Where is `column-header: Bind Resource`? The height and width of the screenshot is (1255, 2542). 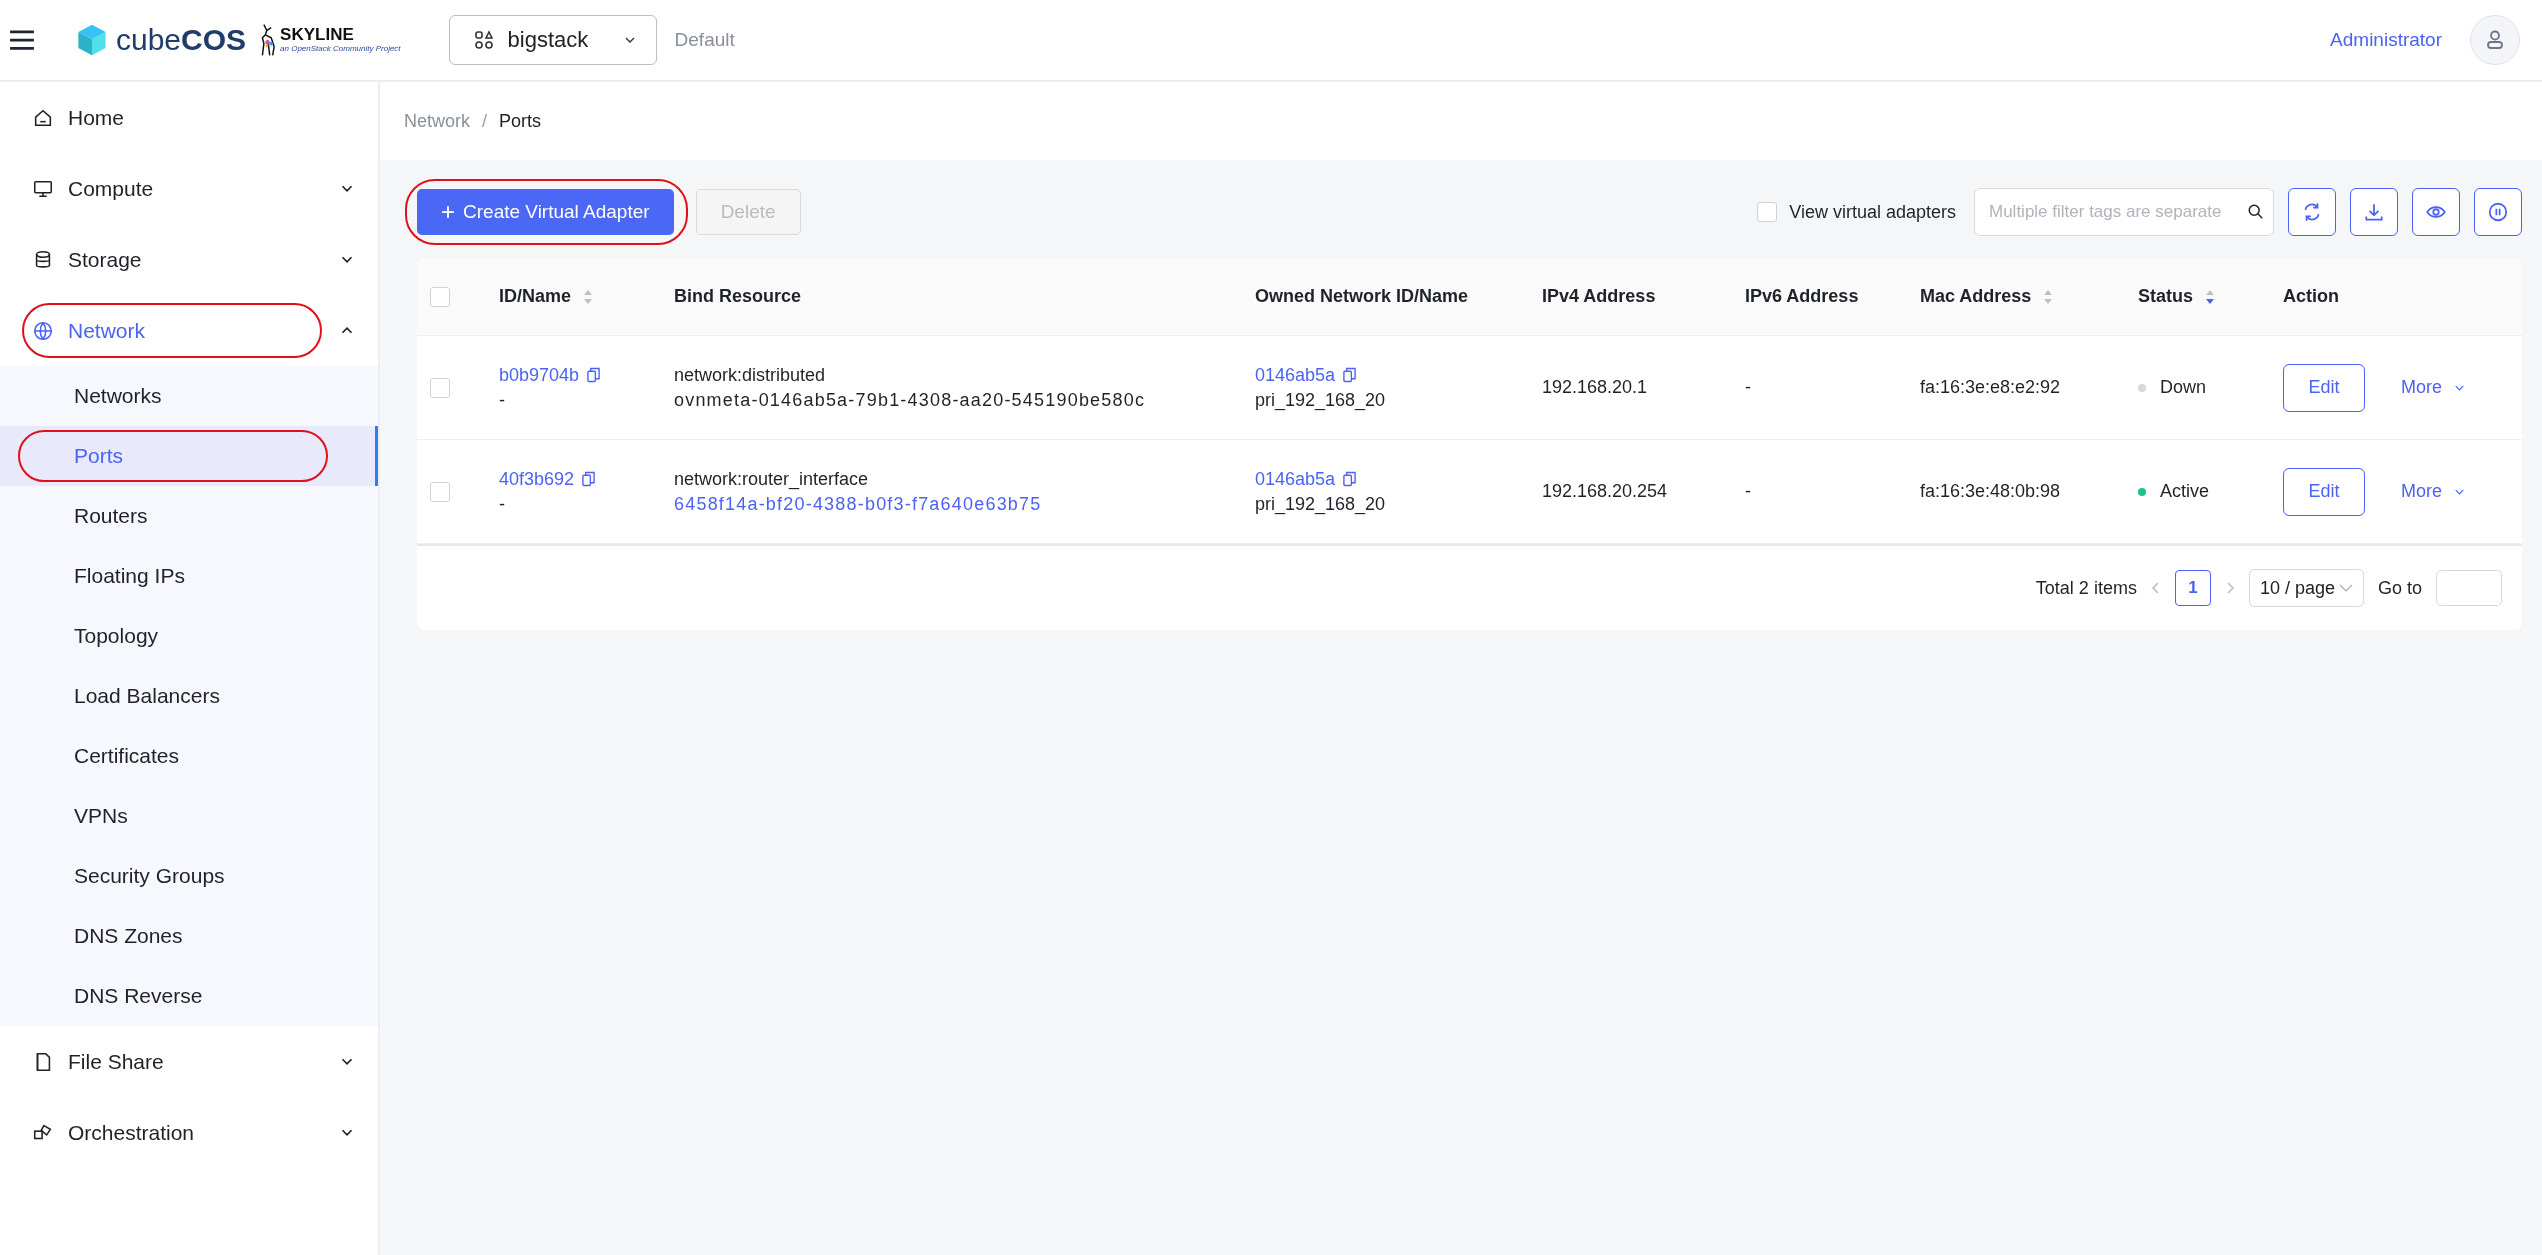
column-header: Bind Resource is located at coordinates (738, 296).